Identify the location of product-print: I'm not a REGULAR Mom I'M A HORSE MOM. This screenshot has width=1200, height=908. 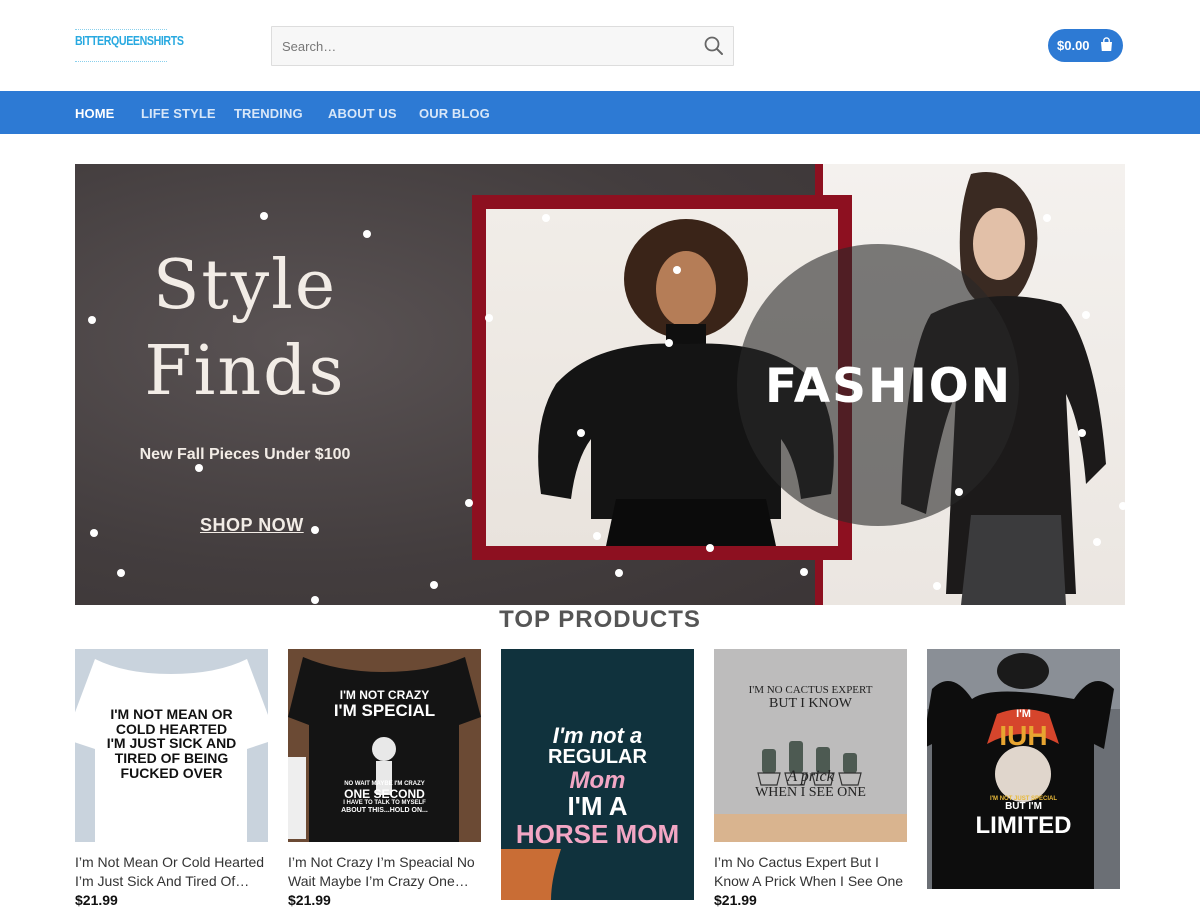
(597, 786).